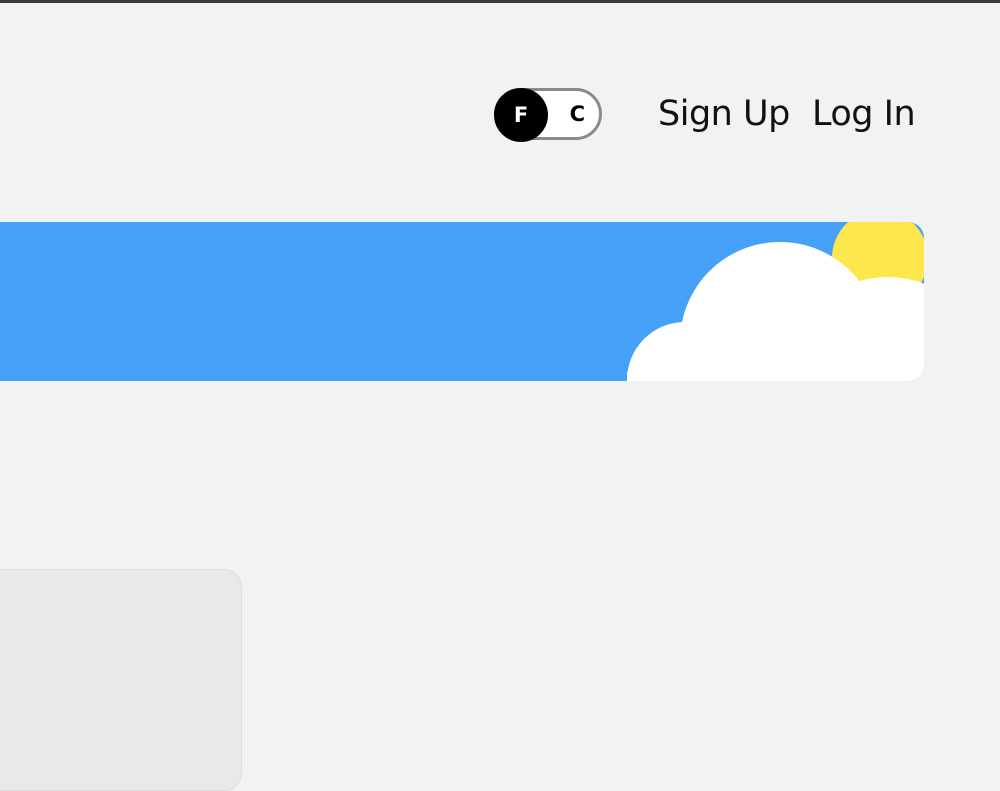 The height and width of the screenshot is (791, 1000). I want to click on temperature-unit-toggle: F C, so click(548, 115).